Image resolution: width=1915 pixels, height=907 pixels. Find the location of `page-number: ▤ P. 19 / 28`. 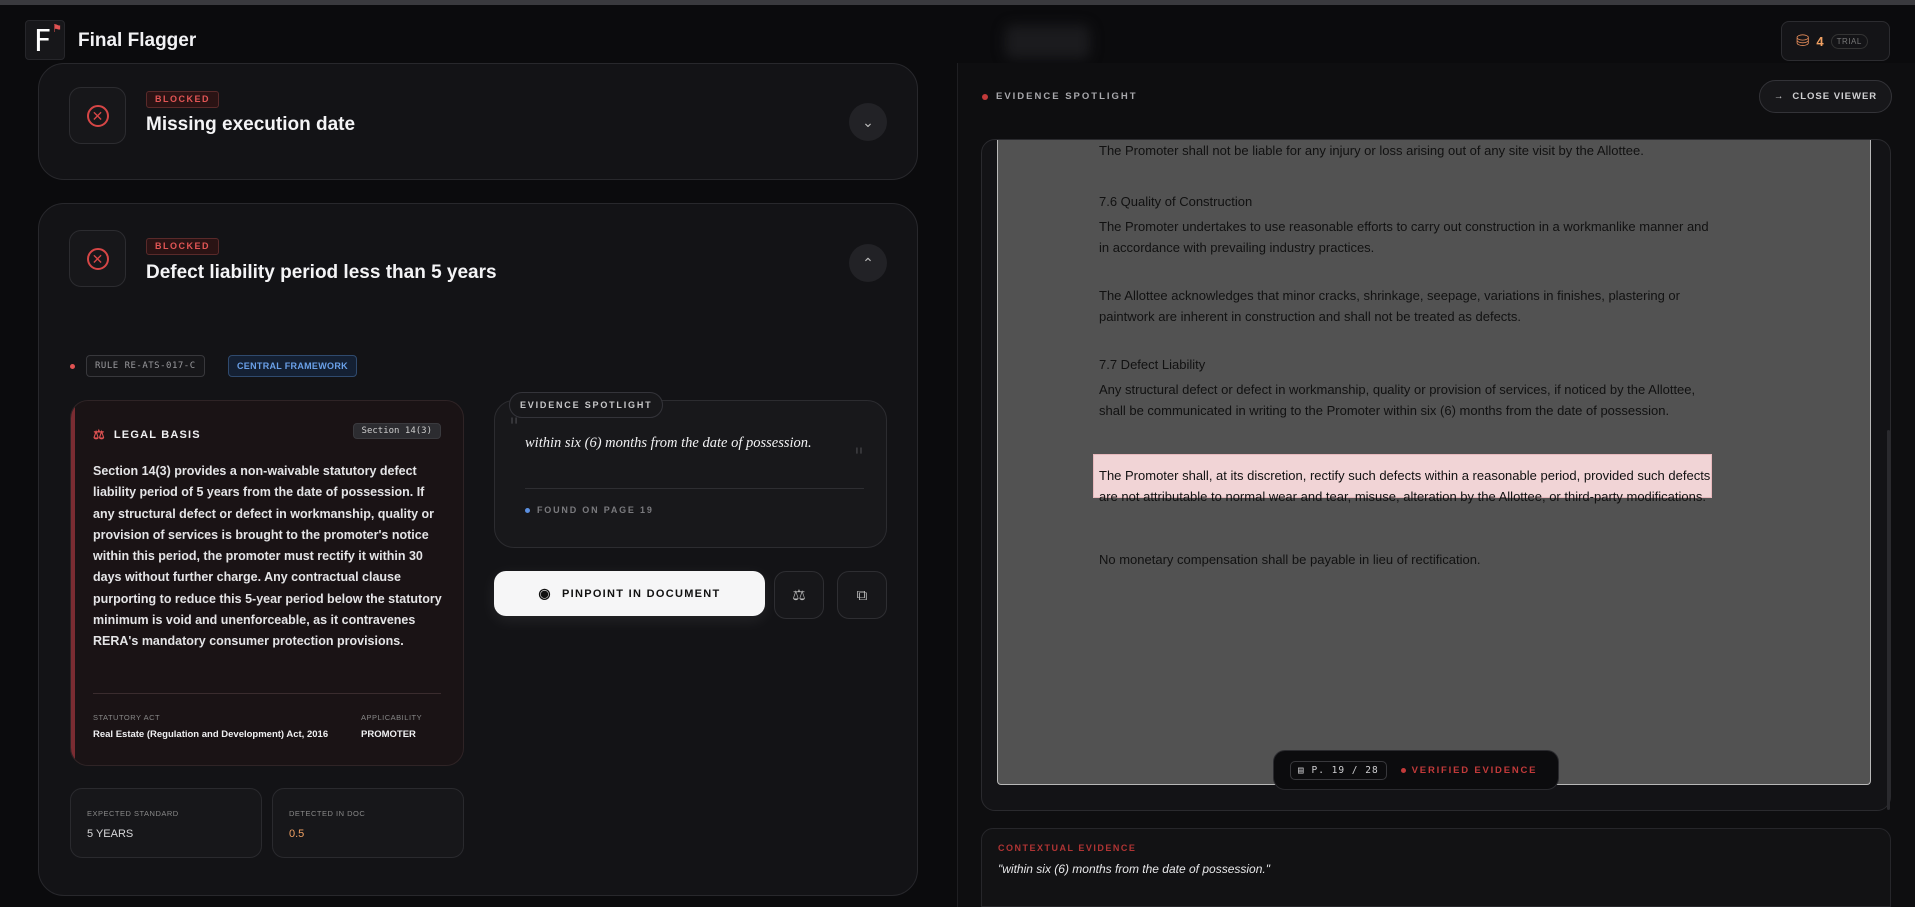

page-number: ▤ P. 19 / 28 is located at coordinates (1338, 770).